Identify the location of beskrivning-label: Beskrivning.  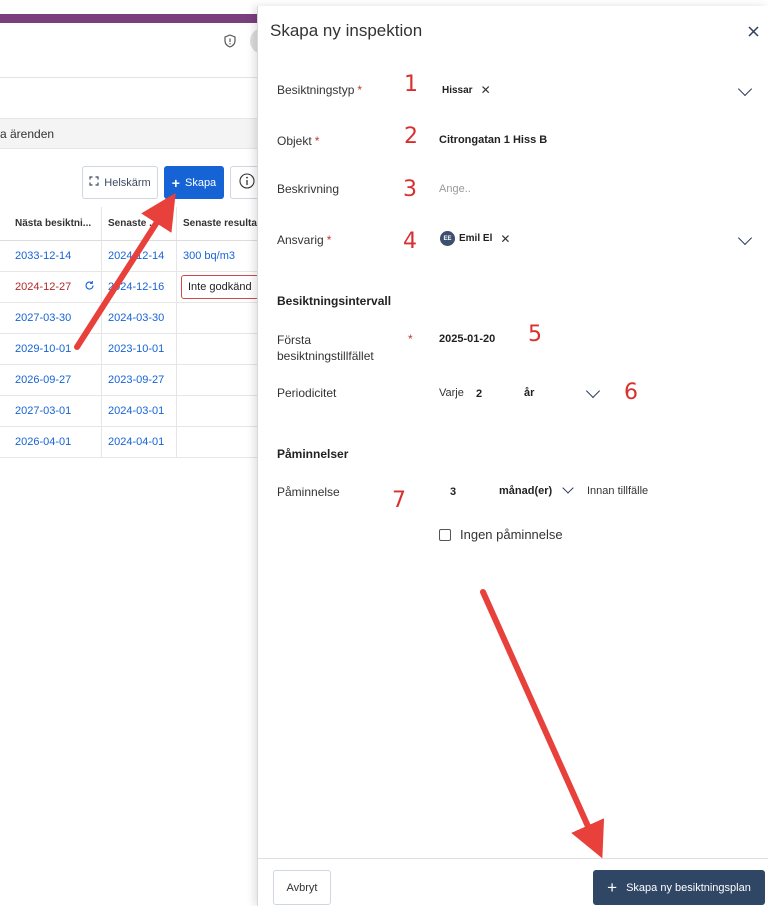
(308, 189).